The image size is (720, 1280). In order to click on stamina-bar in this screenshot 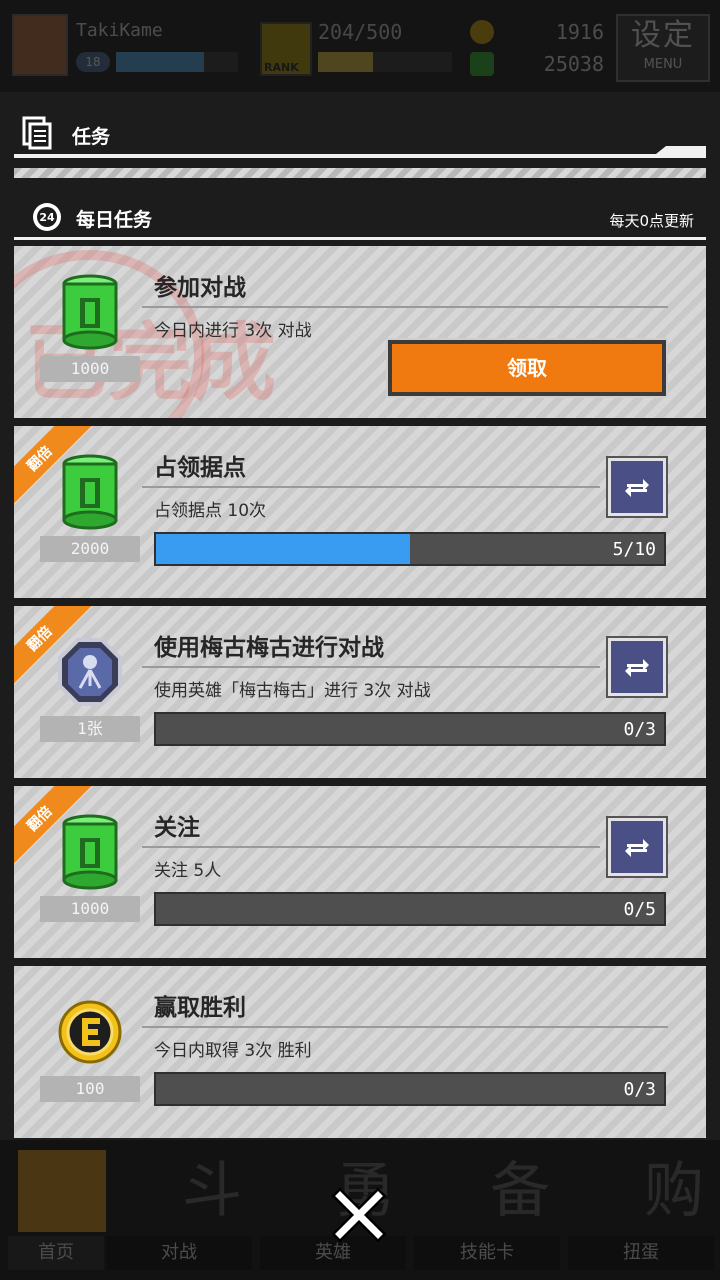, I will do `click(385, 62)`.